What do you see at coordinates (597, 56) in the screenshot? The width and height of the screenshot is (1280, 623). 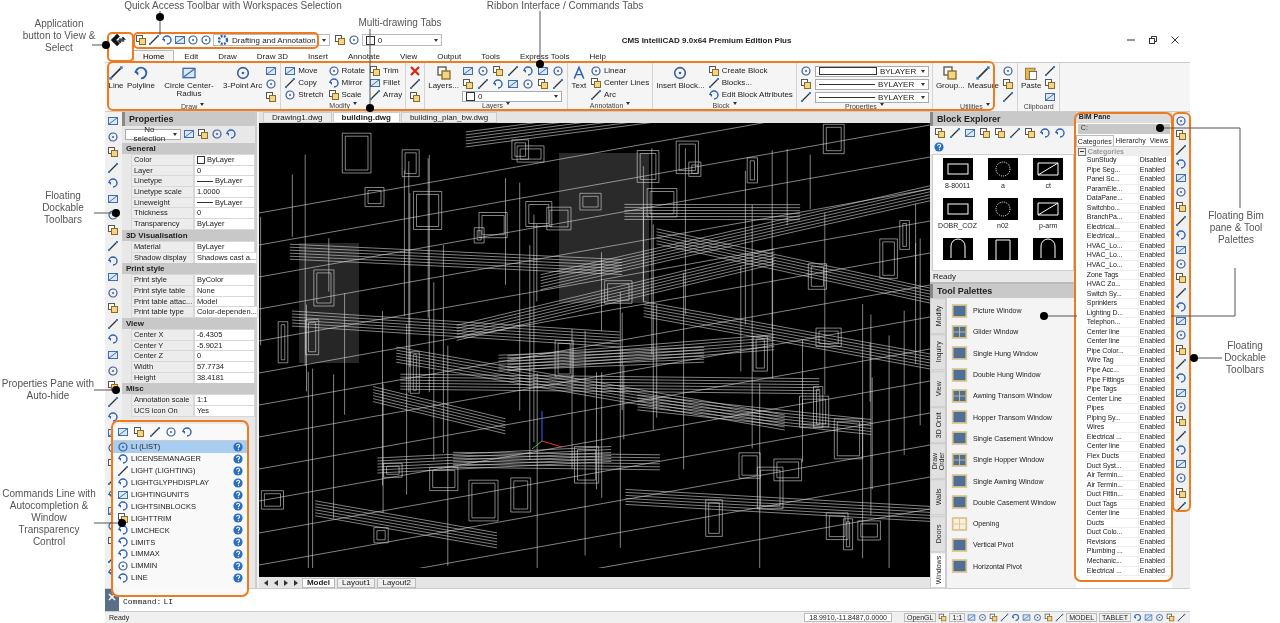 I see `ribbon-tab: Help` at bounding box center [597, 56].